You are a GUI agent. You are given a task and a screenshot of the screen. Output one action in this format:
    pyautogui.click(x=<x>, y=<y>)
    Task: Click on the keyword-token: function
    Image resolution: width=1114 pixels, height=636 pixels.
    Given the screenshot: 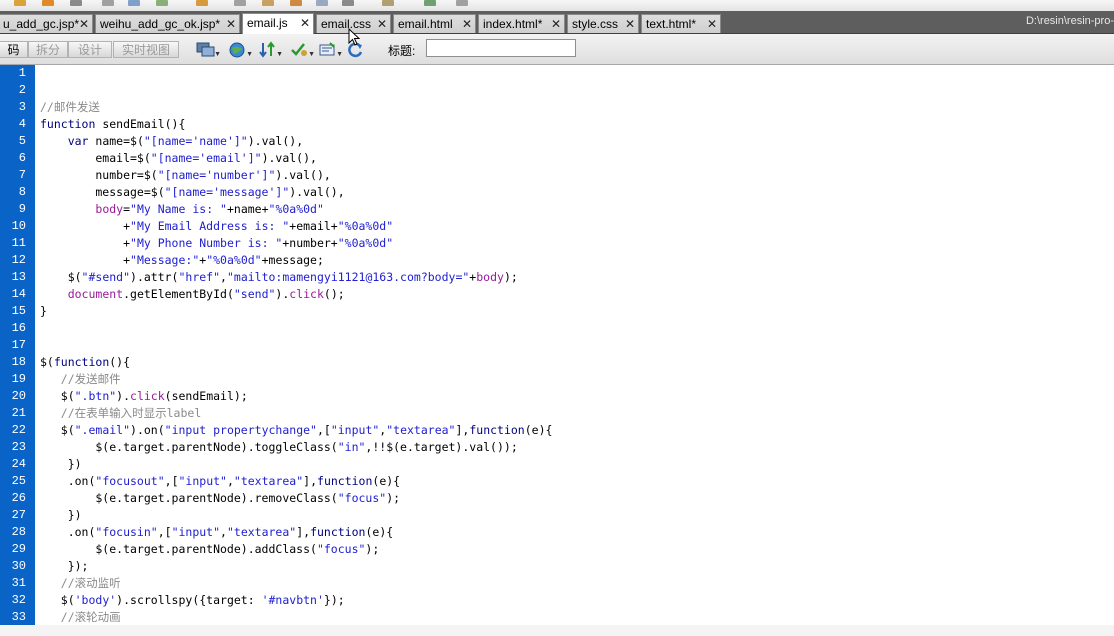 What is the action you would take?
    pyautogui.click(x=345, y=481)
    